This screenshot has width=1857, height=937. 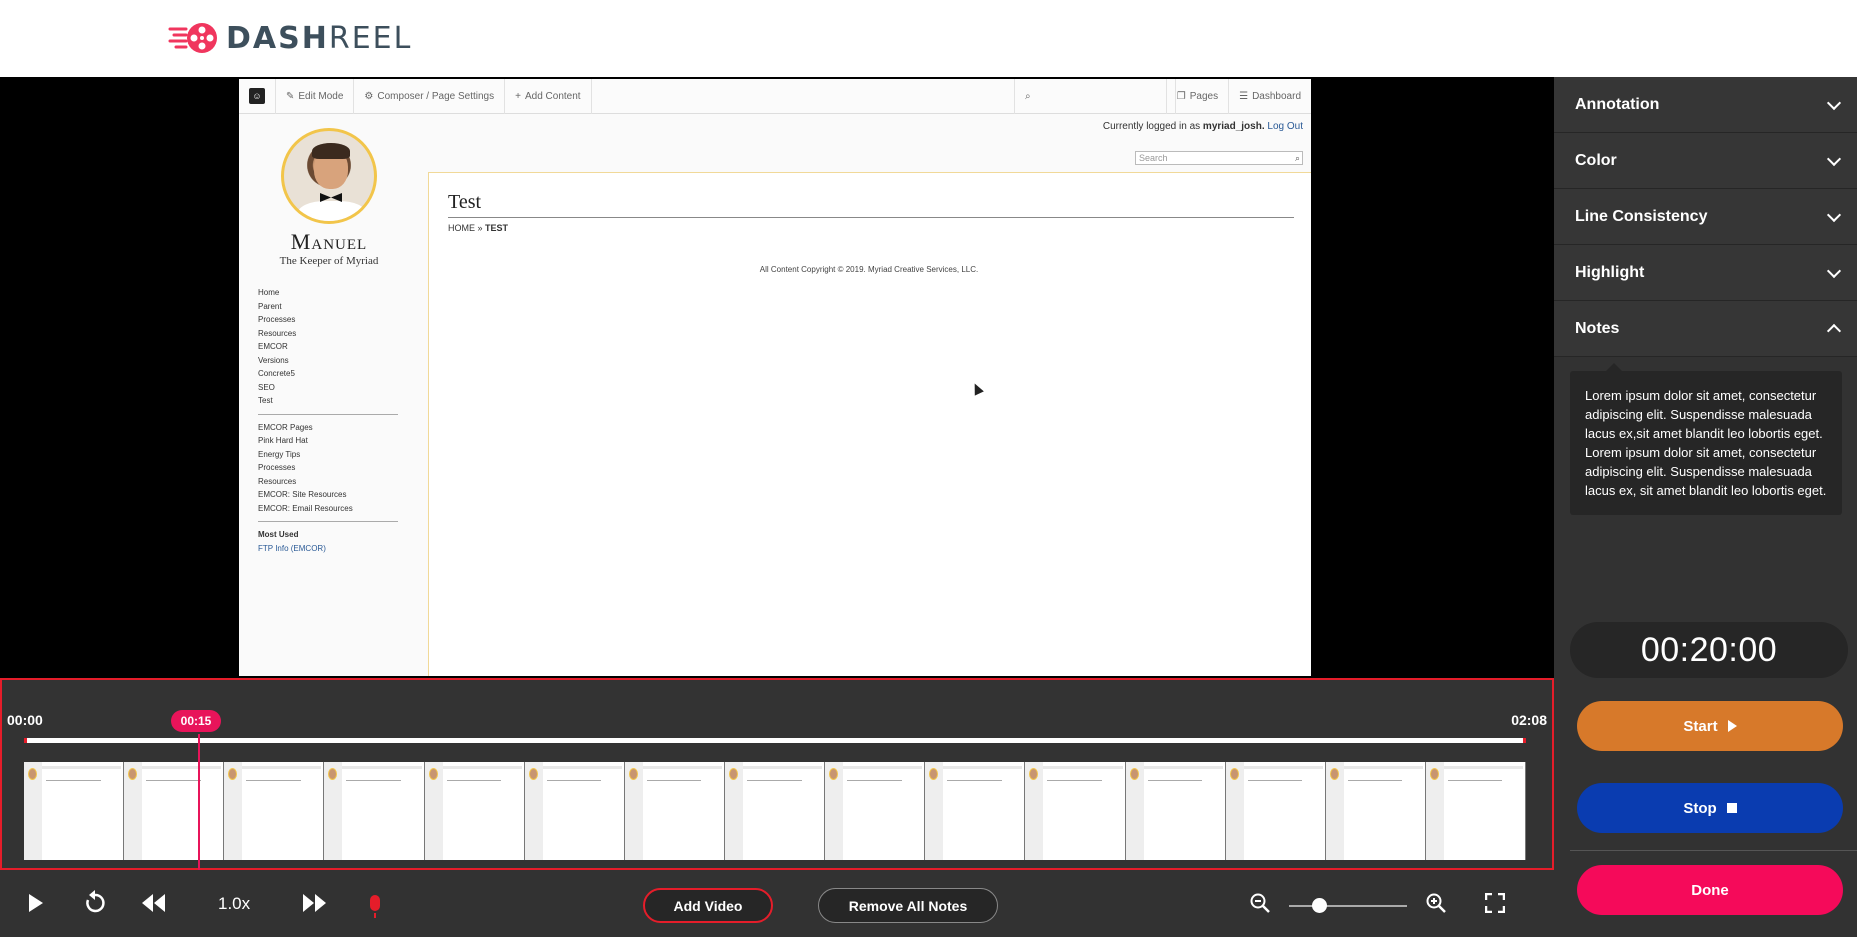 What do you see at coordinates (277, 467) in the screenshot?
I see `nav-item: Processes` at bounding box center [277, 467].